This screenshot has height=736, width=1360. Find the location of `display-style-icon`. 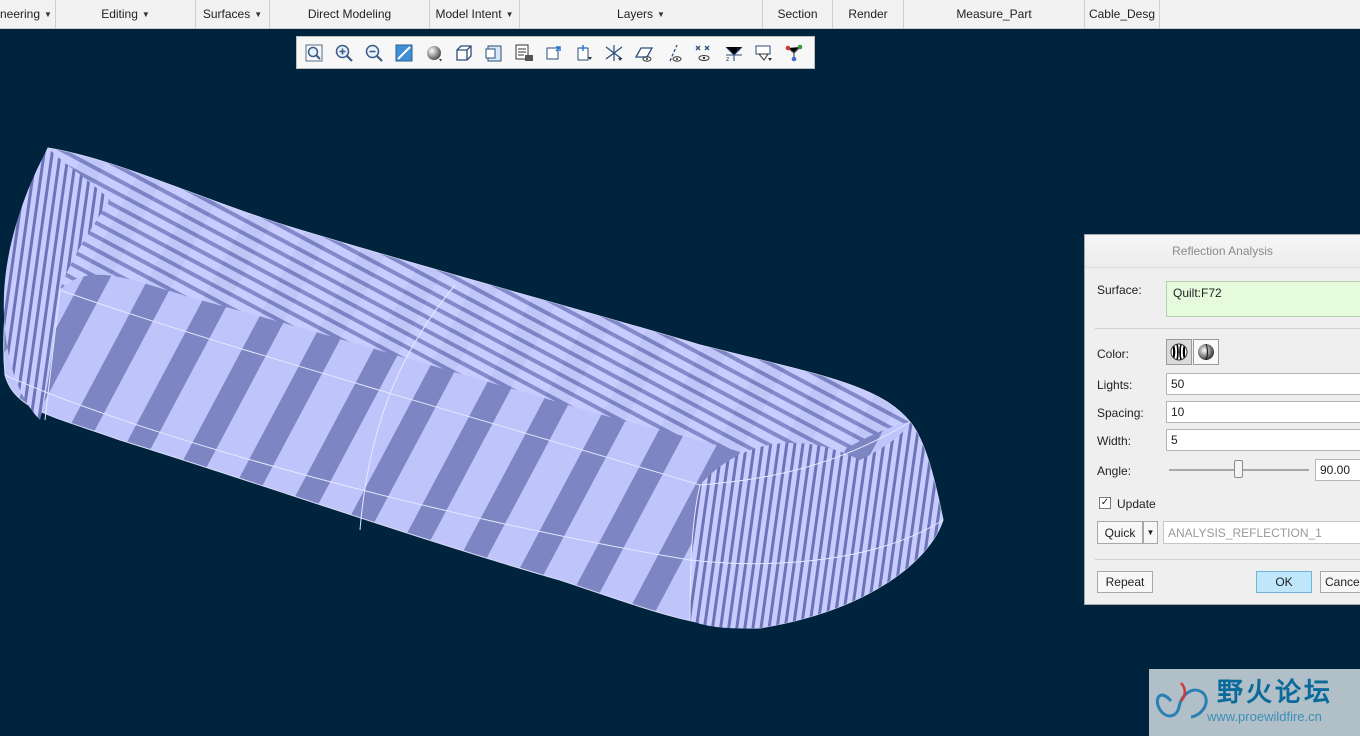

display-style-icon is located at coordinates (434, 53).